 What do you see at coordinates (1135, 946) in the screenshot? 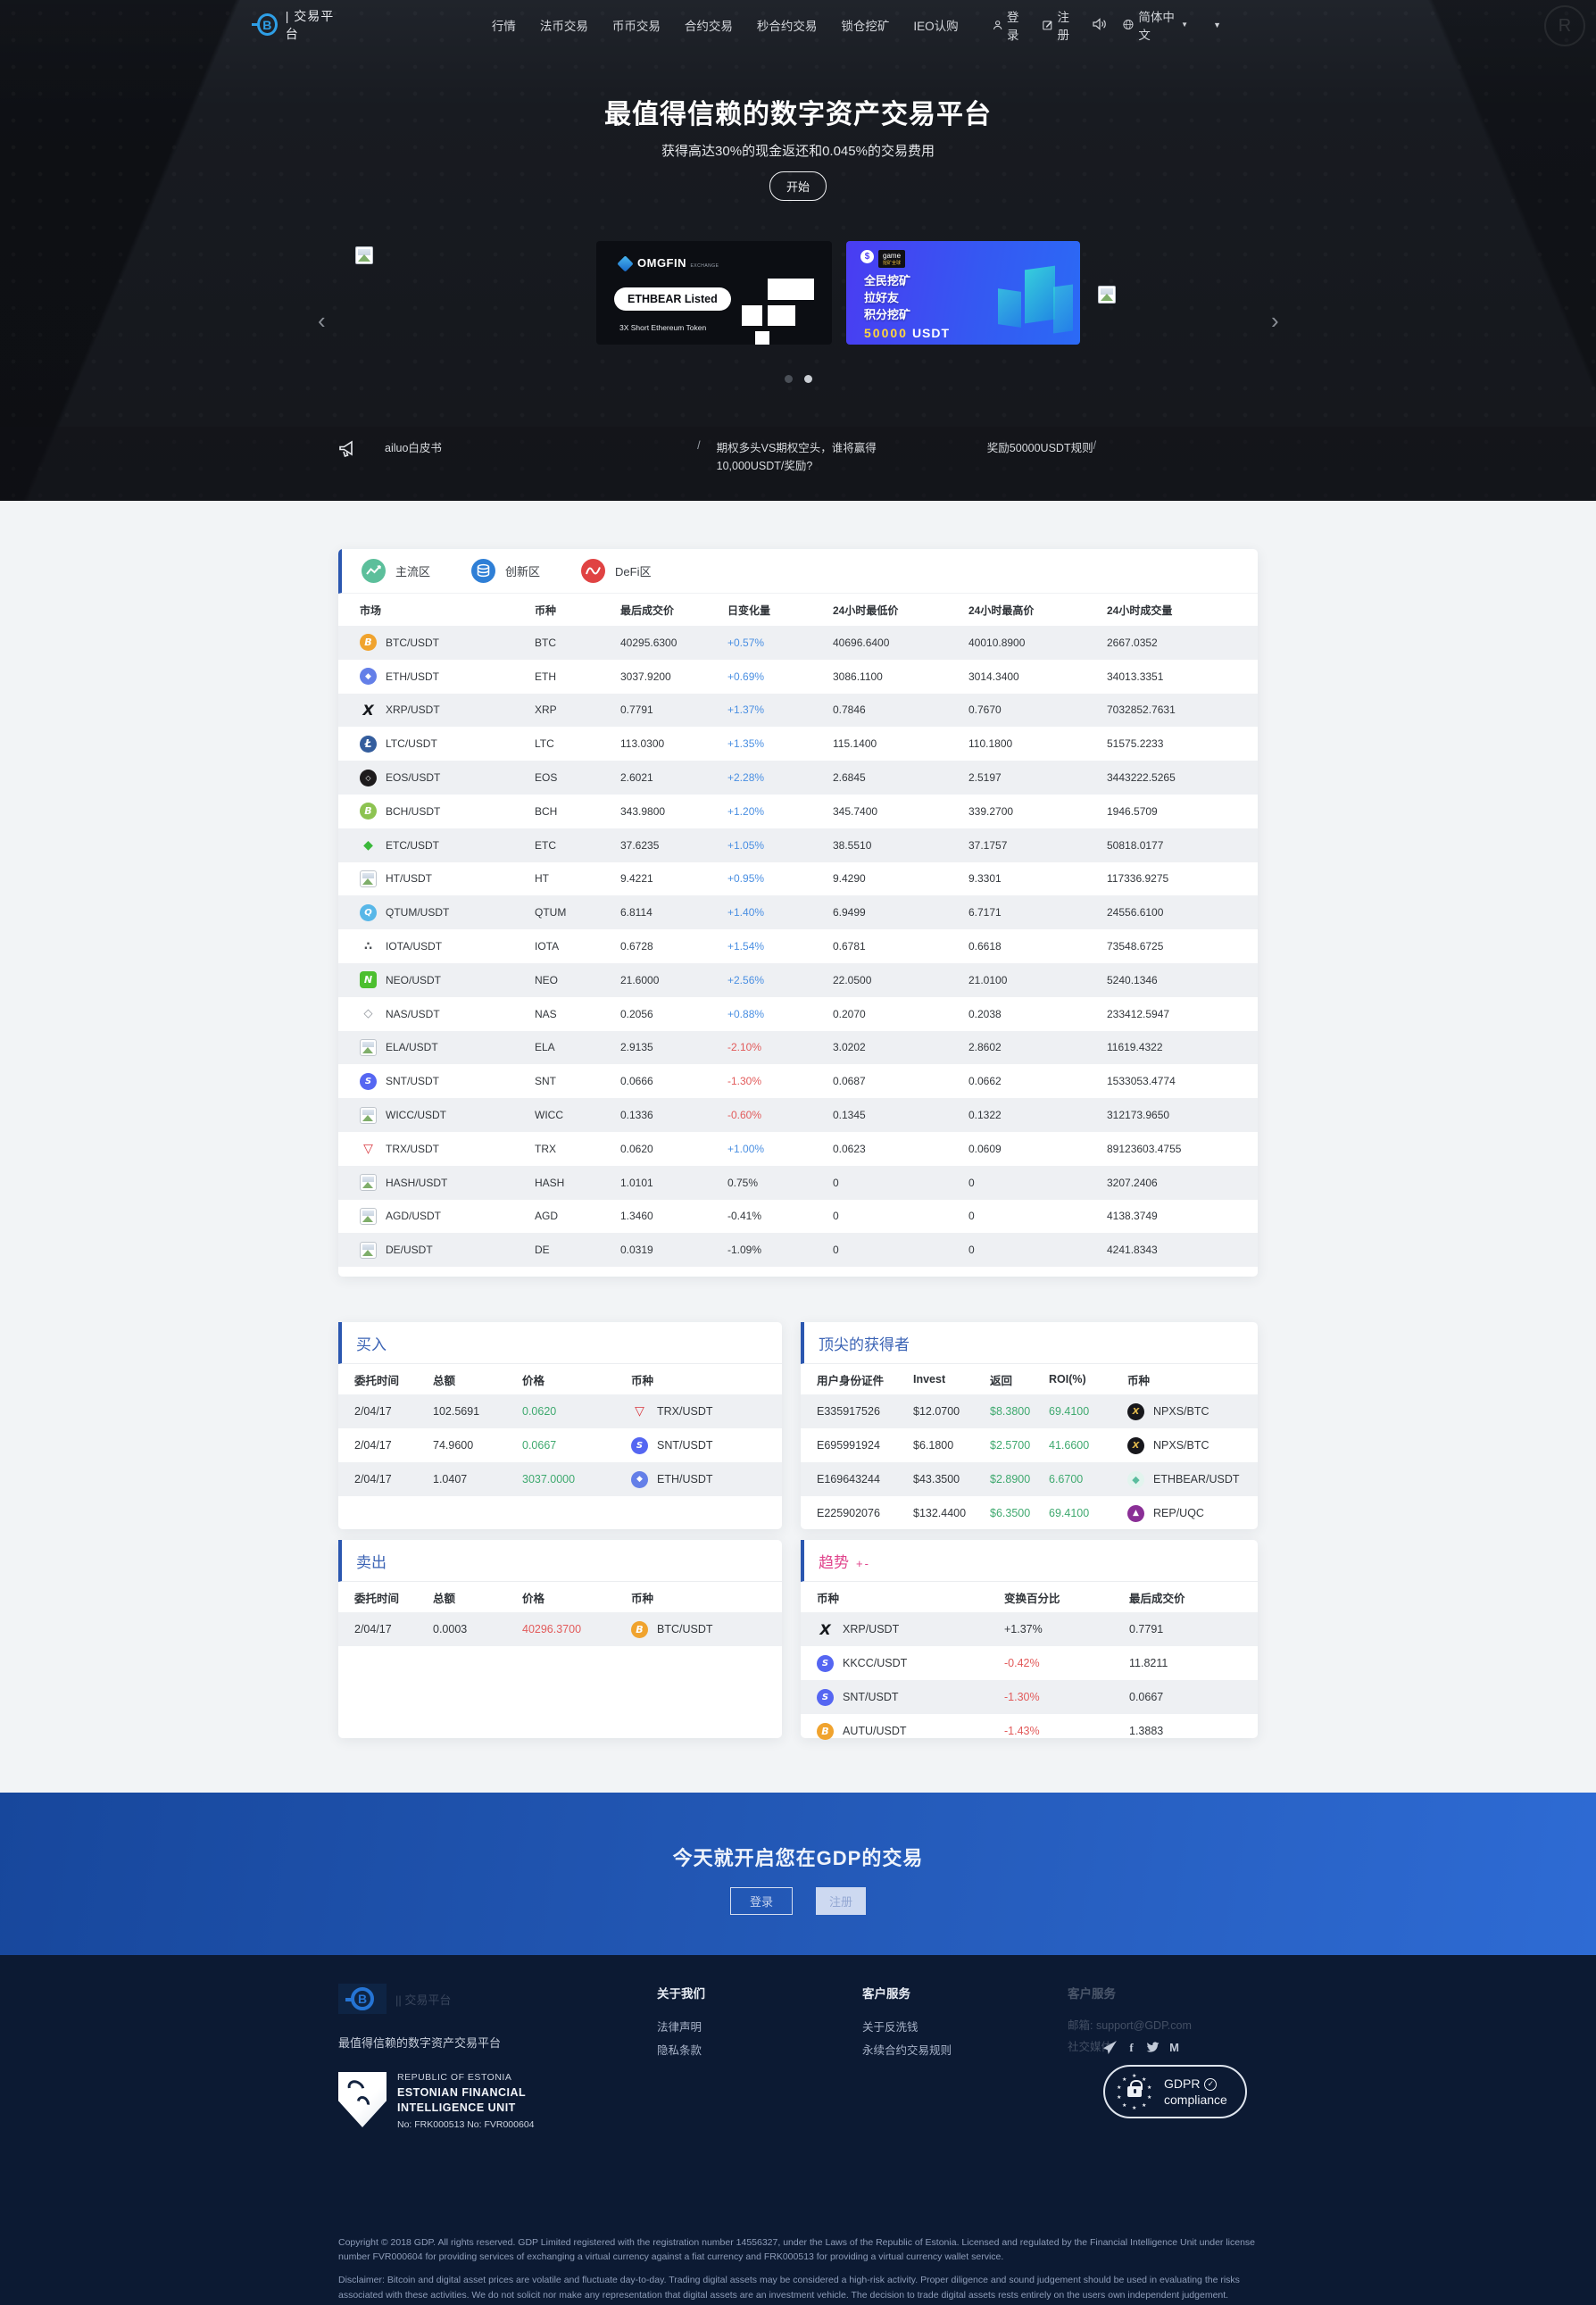
I see `volume-24h: 73548.6725` at bounding box center [1135, 946].